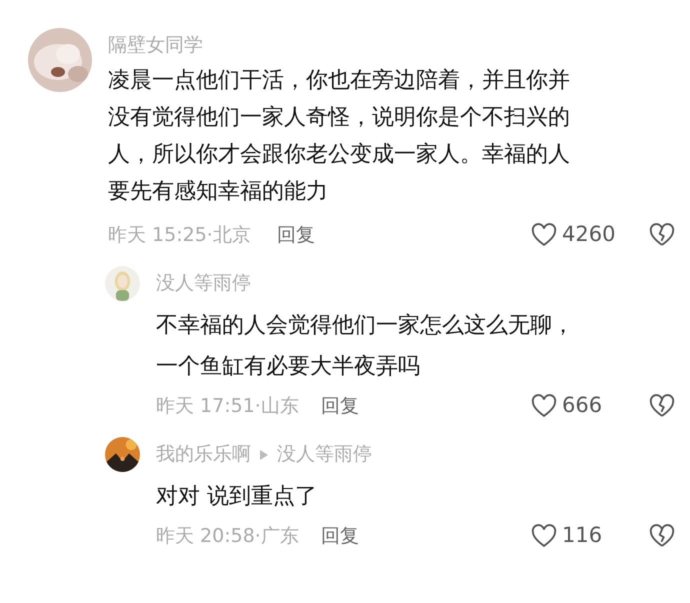 This screenshot has height=603, width=690. What do you see at coordinates (589, 234) in the screenshot?
I see `like-count: 4260` at bounding box center [589, 234].